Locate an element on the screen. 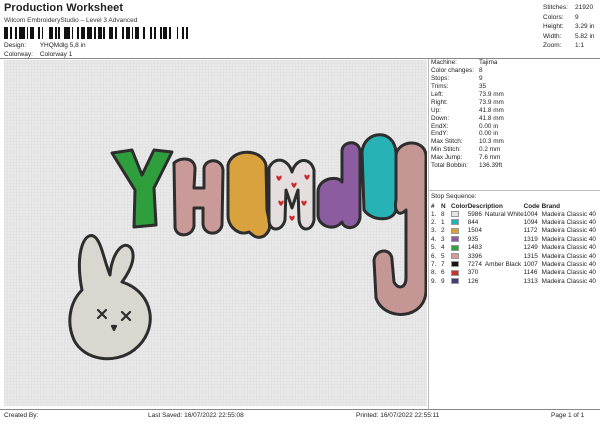 The height and width of the screenshot is (424, 600). stat-label: Zoom: is located at coordinates (552, 46).